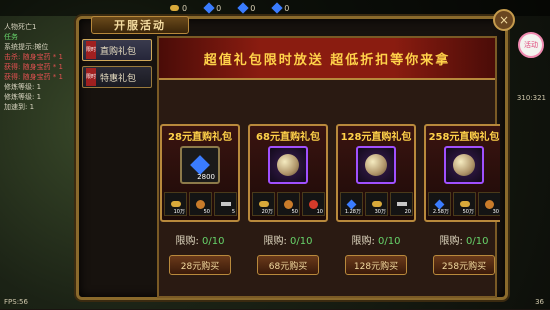 The width and height of the screenshot is (550, 310). I want to click on clock: 36, so click(539, 302).